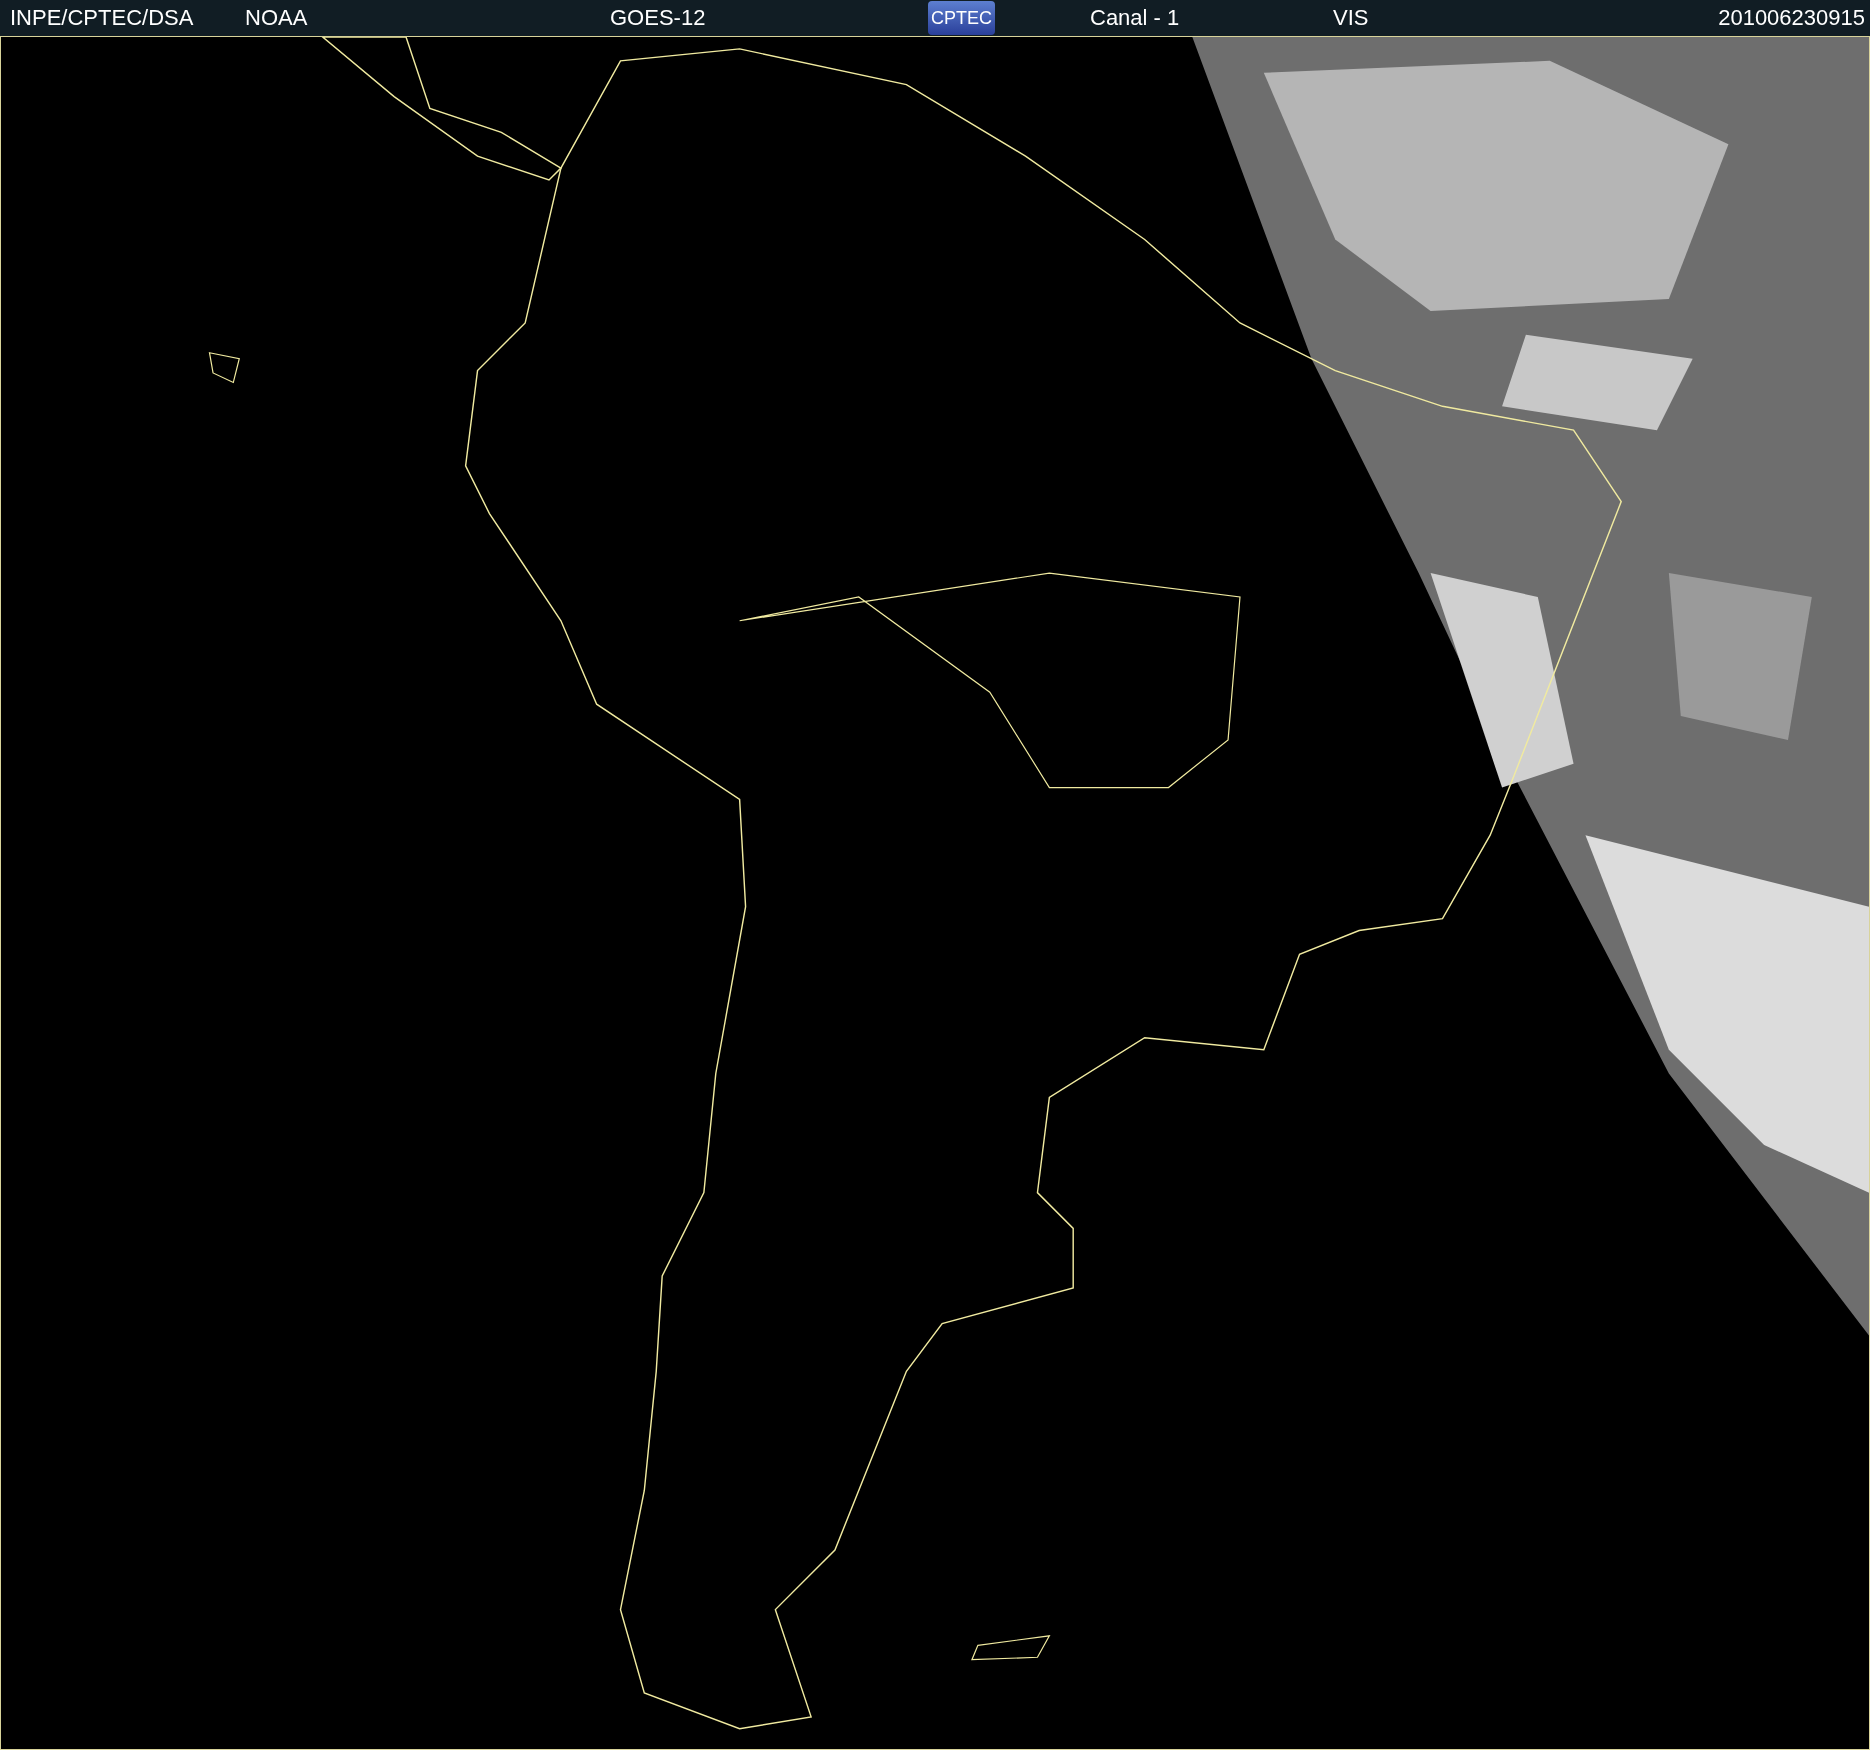 This screenshot has width=1870, height=1750. I want to click on header-text: INPE/CPTEC/DSA, so click(102, 18).